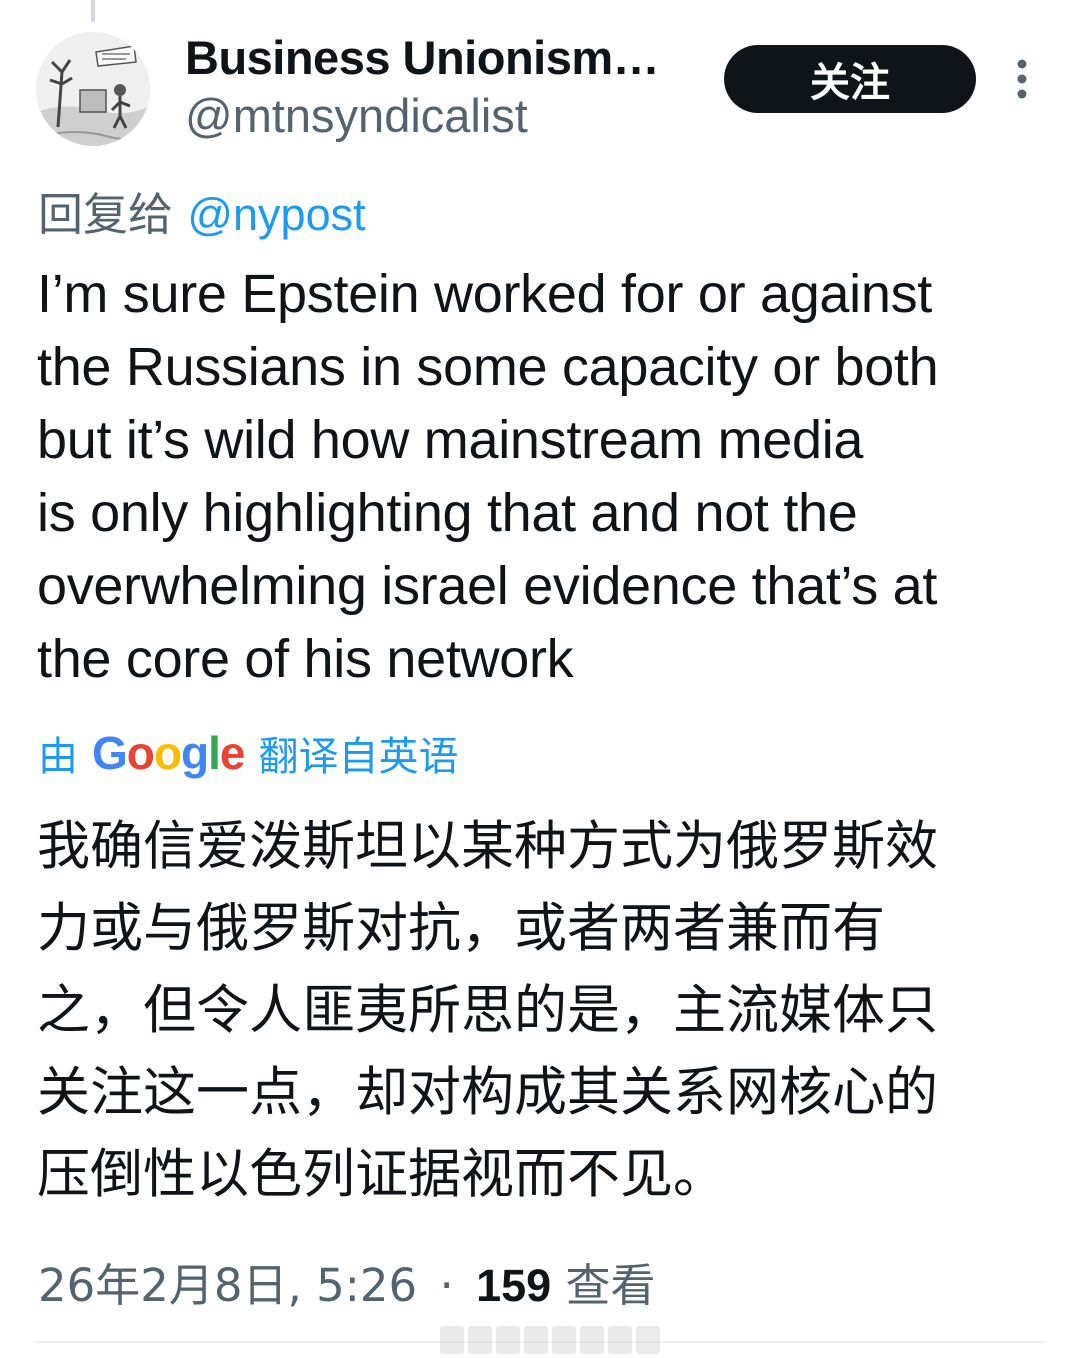 This screenshot has width=1080, height=1358. Describe the element at coordinates (513, 1285) in the screenshot. I see `views-count: 159` at that location.